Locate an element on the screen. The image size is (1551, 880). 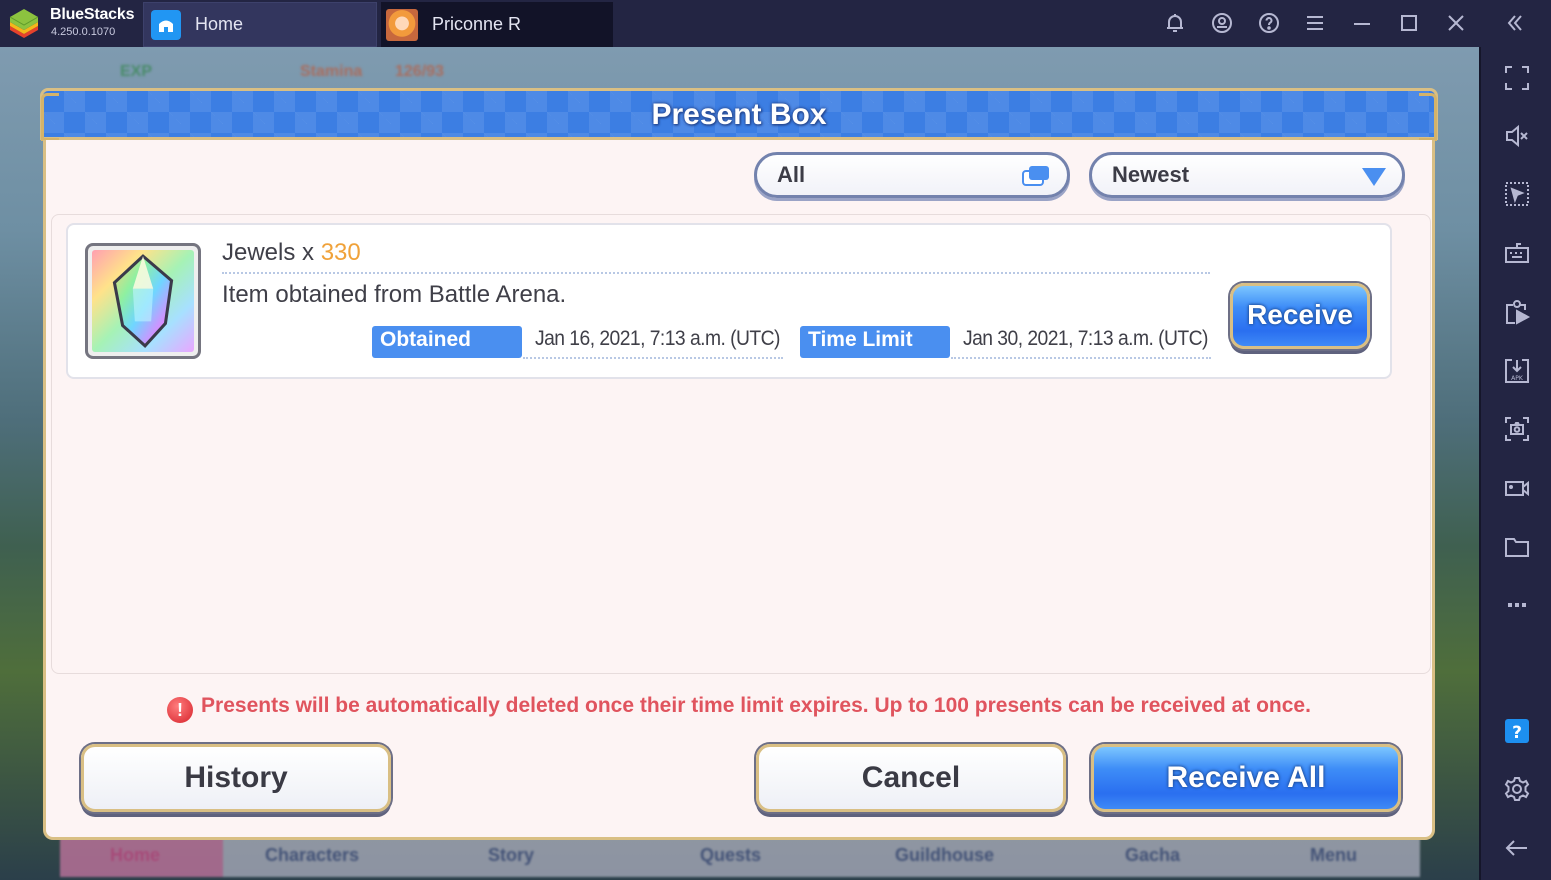
filter-stack-icon is located at coordinates (1035, 176).